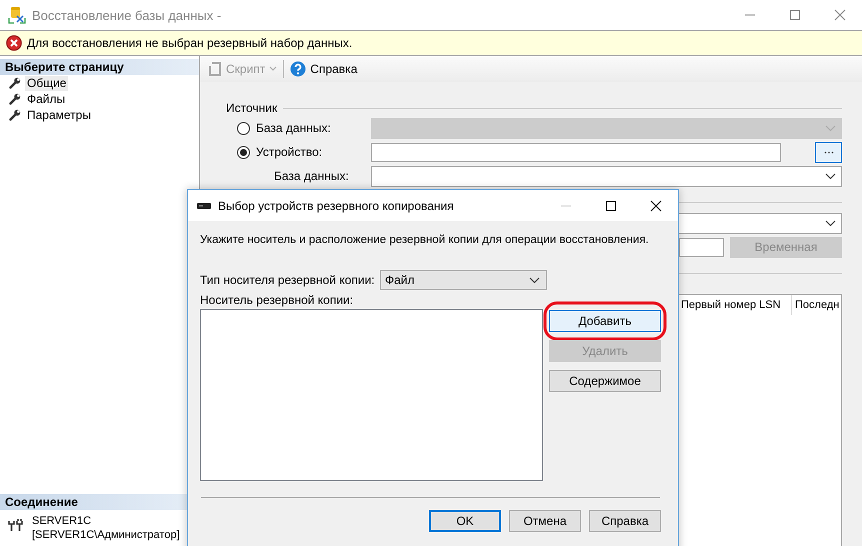 This screenshot has width=862, height=546. I want to click on error-message: Для восстановления не выбран резервный набор данных., so click(189, 43).